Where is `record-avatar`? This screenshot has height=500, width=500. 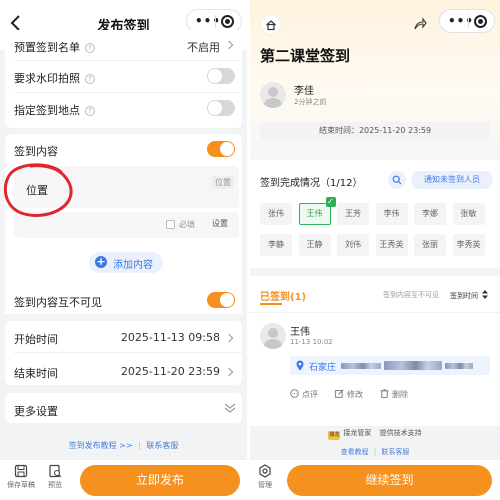 record-avatar is located at coordinates (273, 336).